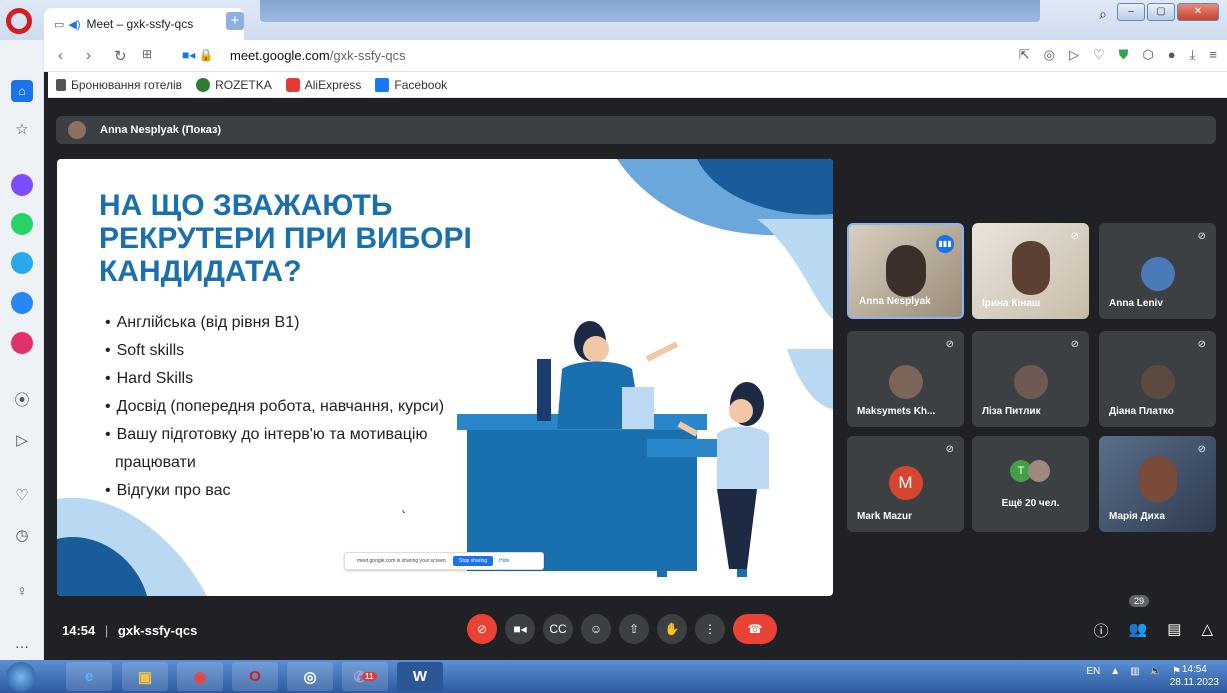  Describe the element at coordinates (1198, 12) in the screenshot. I see `close-window-button: ✕` at that location.